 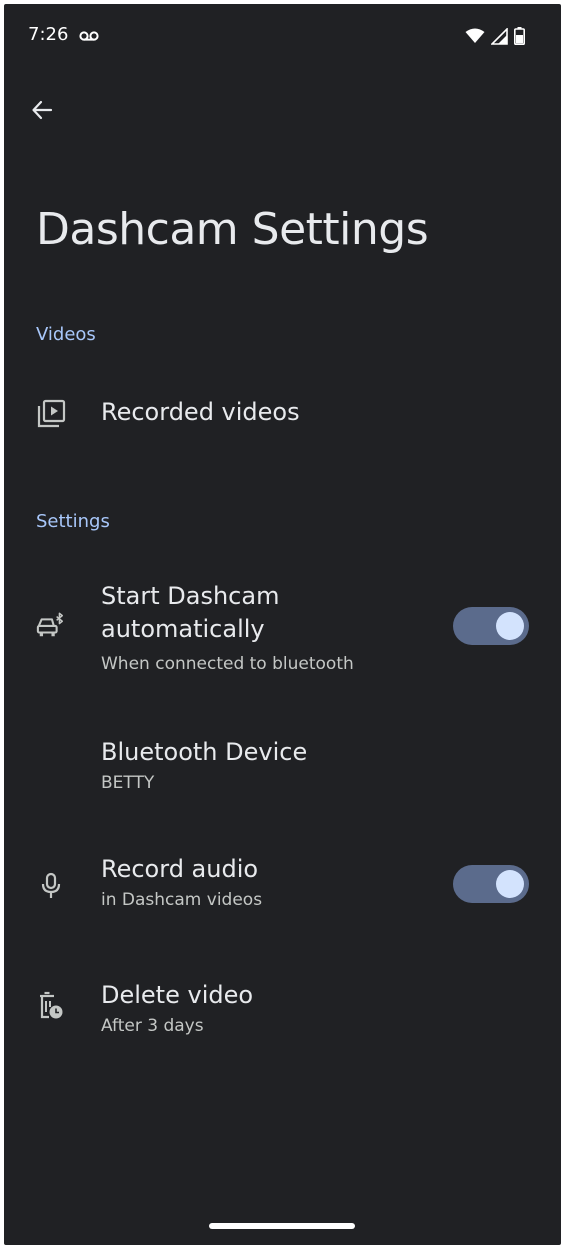 What do you see at coordinates (282, 36) in the screenshot?
I see `status-bar: 7:26` at bounding box center [282, 36].